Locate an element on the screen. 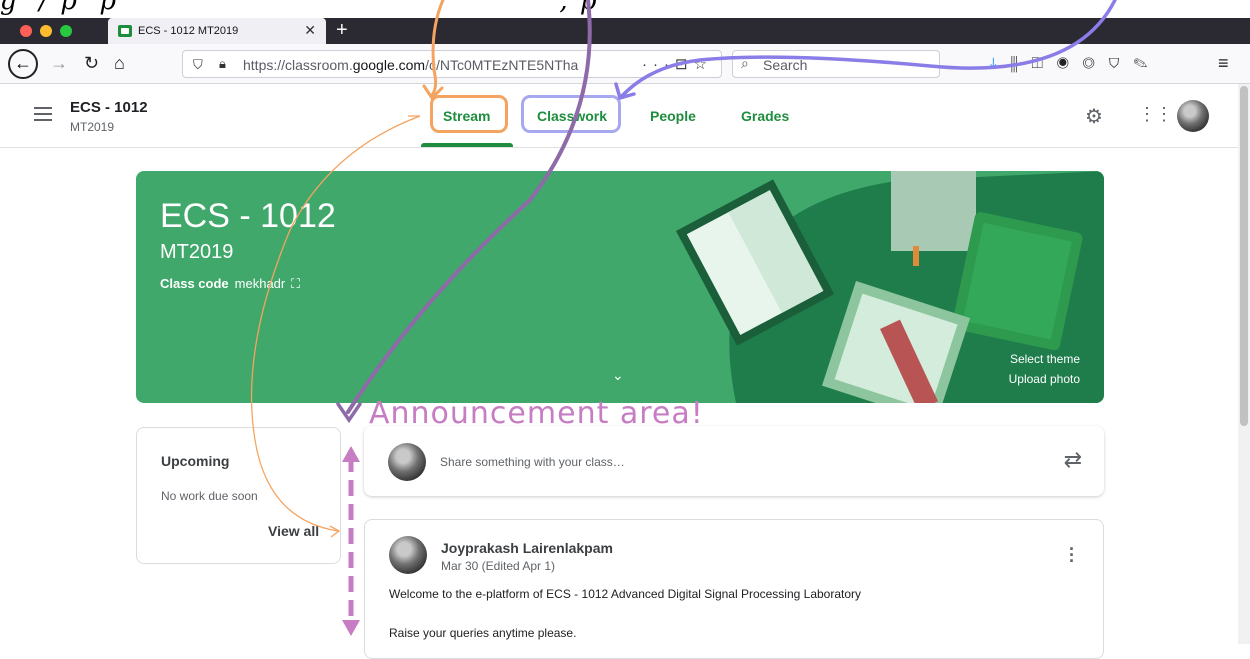 The height and width of the screenshot is (659, 1250). tracking-shield-icon: ⛉ is located at coordinates (198, 65).